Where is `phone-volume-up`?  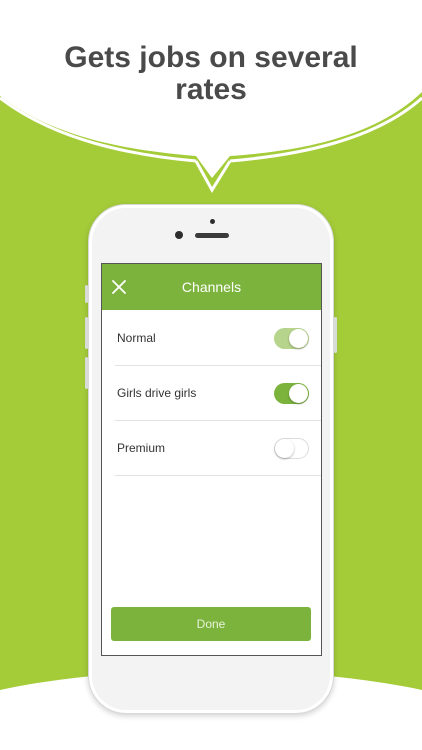
phone-volume-up is located at coordinates (86, 333).